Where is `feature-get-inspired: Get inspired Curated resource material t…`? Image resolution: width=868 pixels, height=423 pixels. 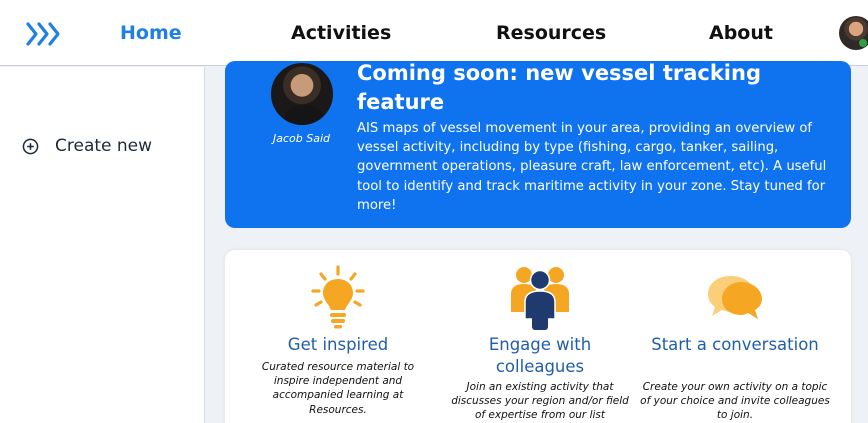
feature-get-inspired: Get inspired Curated resource material t… is located at coordinates (338, 336).